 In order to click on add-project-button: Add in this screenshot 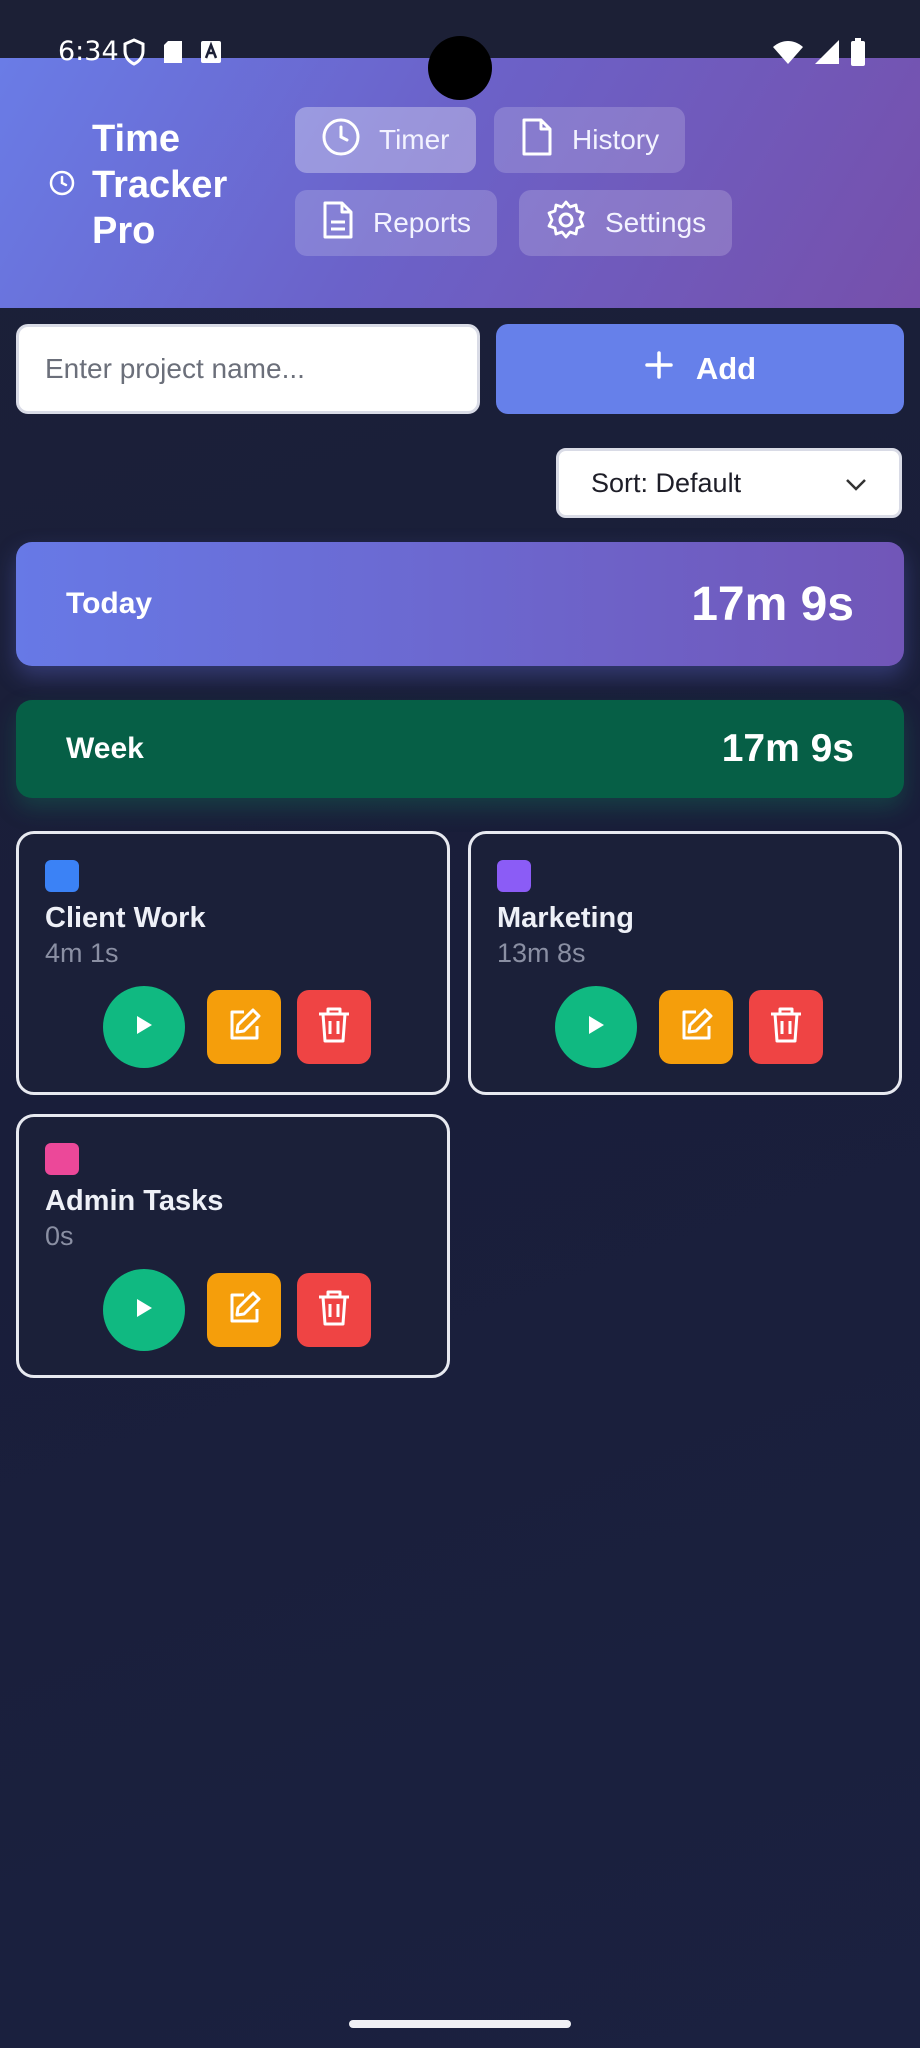, I will do `click(700, 369)`.